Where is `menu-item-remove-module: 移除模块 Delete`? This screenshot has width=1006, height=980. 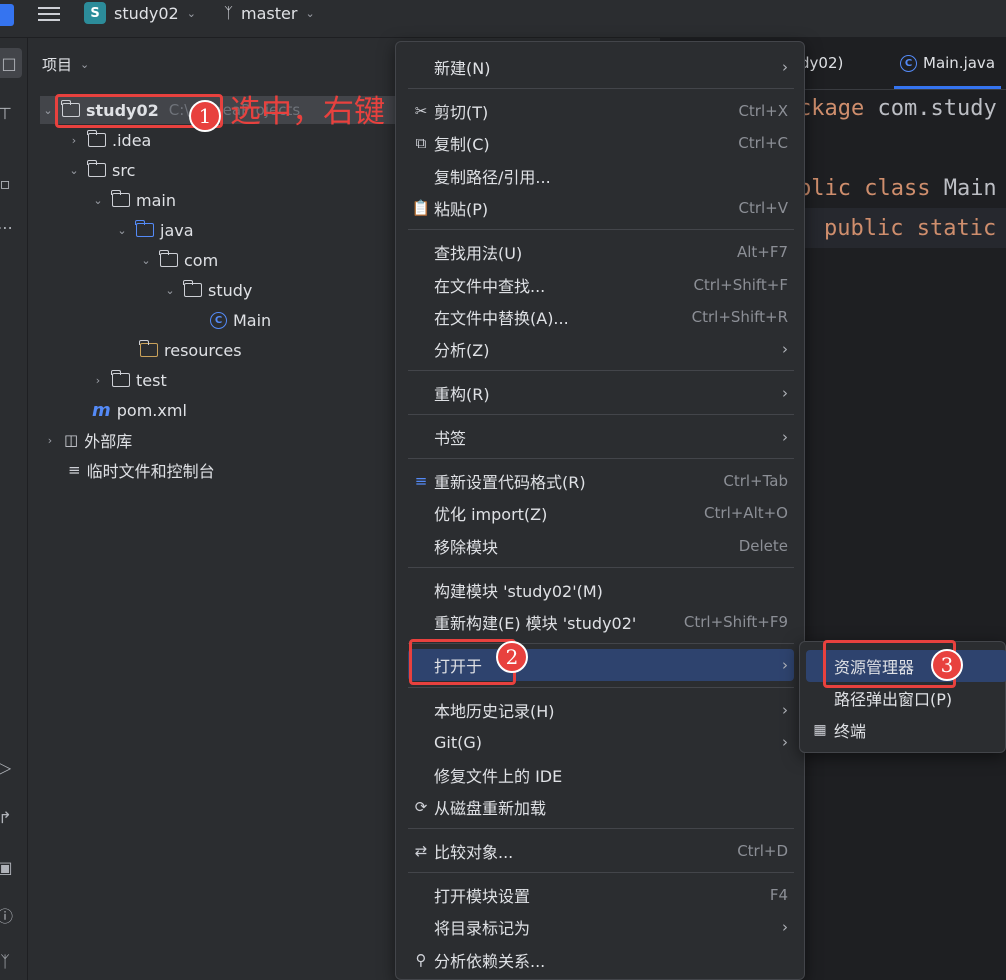
menu-item-remove-module: 移除模块 Delete is located at coordinates (601, 546).